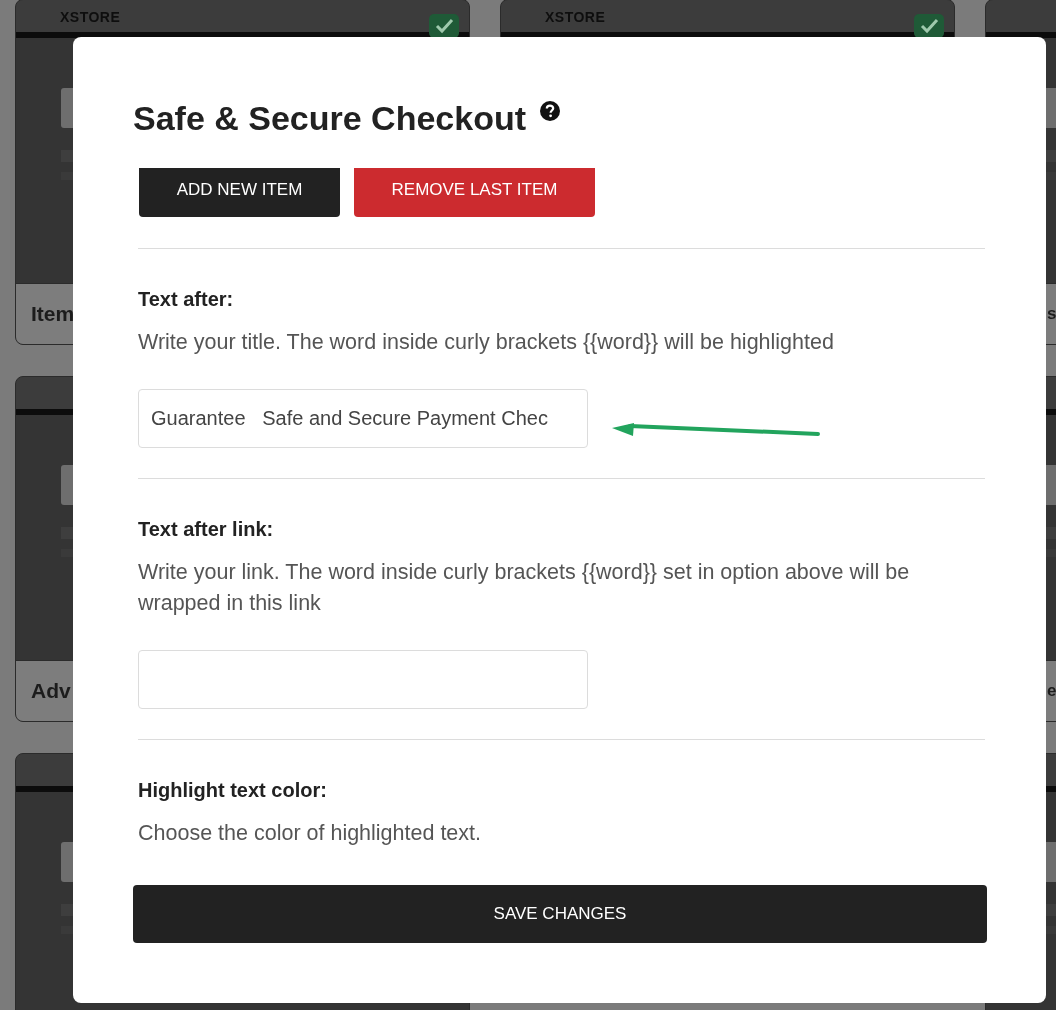 This screenshot has width=1056, height=1010. Describe the element at coordinates (1051, 314) in the screenshot. I see `card-title: s` at that location.